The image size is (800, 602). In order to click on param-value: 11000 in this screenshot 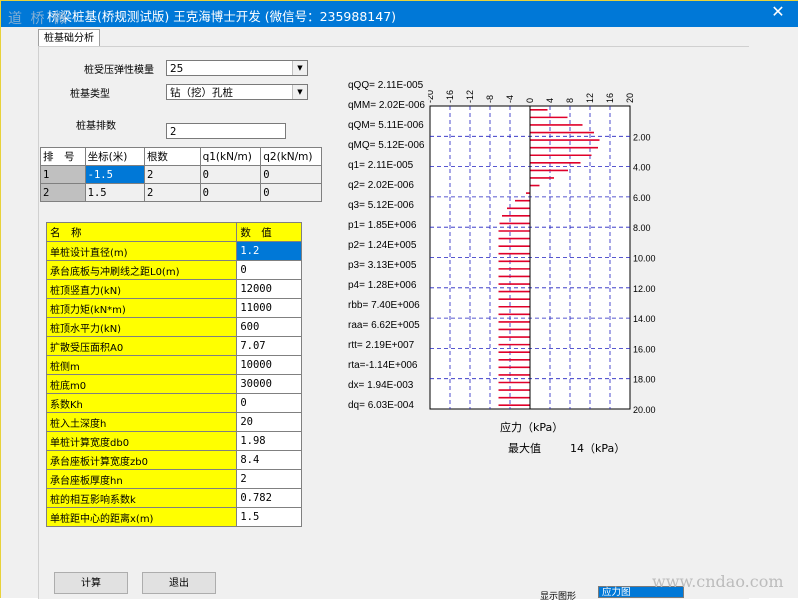, I will do `click(269, 308)`.